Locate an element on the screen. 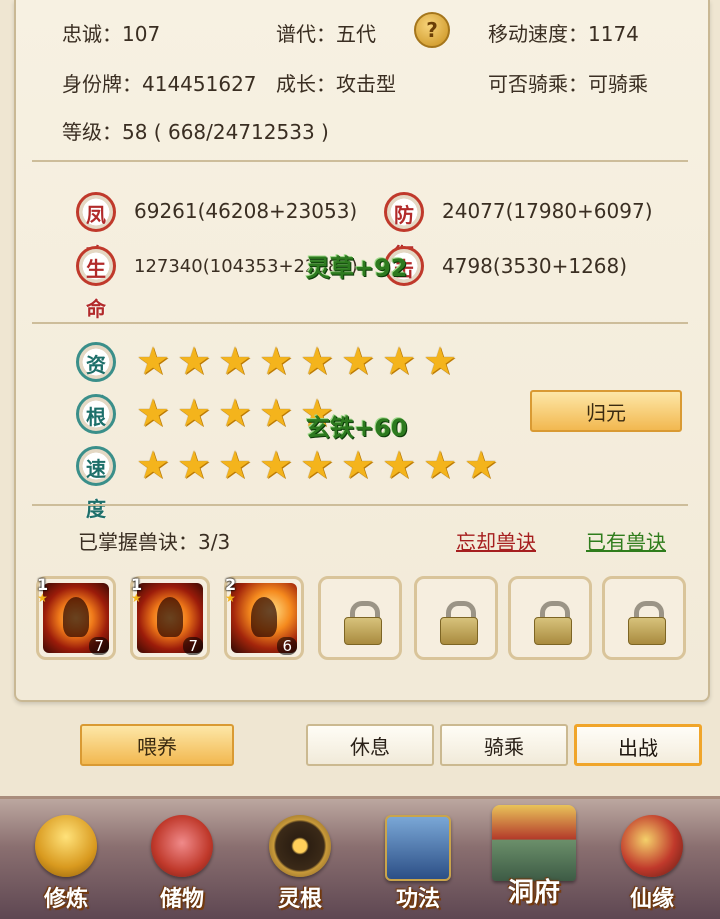  forget-skill-link: 忘却兽诀 is located at coordinates (496, 540).